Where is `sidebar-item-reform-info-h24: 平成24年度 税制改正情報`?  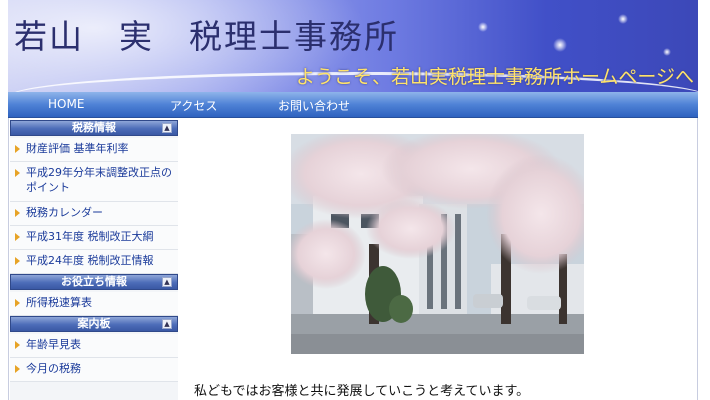 sidebar-item-reform-info-h24: 平成24年度 税制改正情報 is located at coordinates (94, 262).